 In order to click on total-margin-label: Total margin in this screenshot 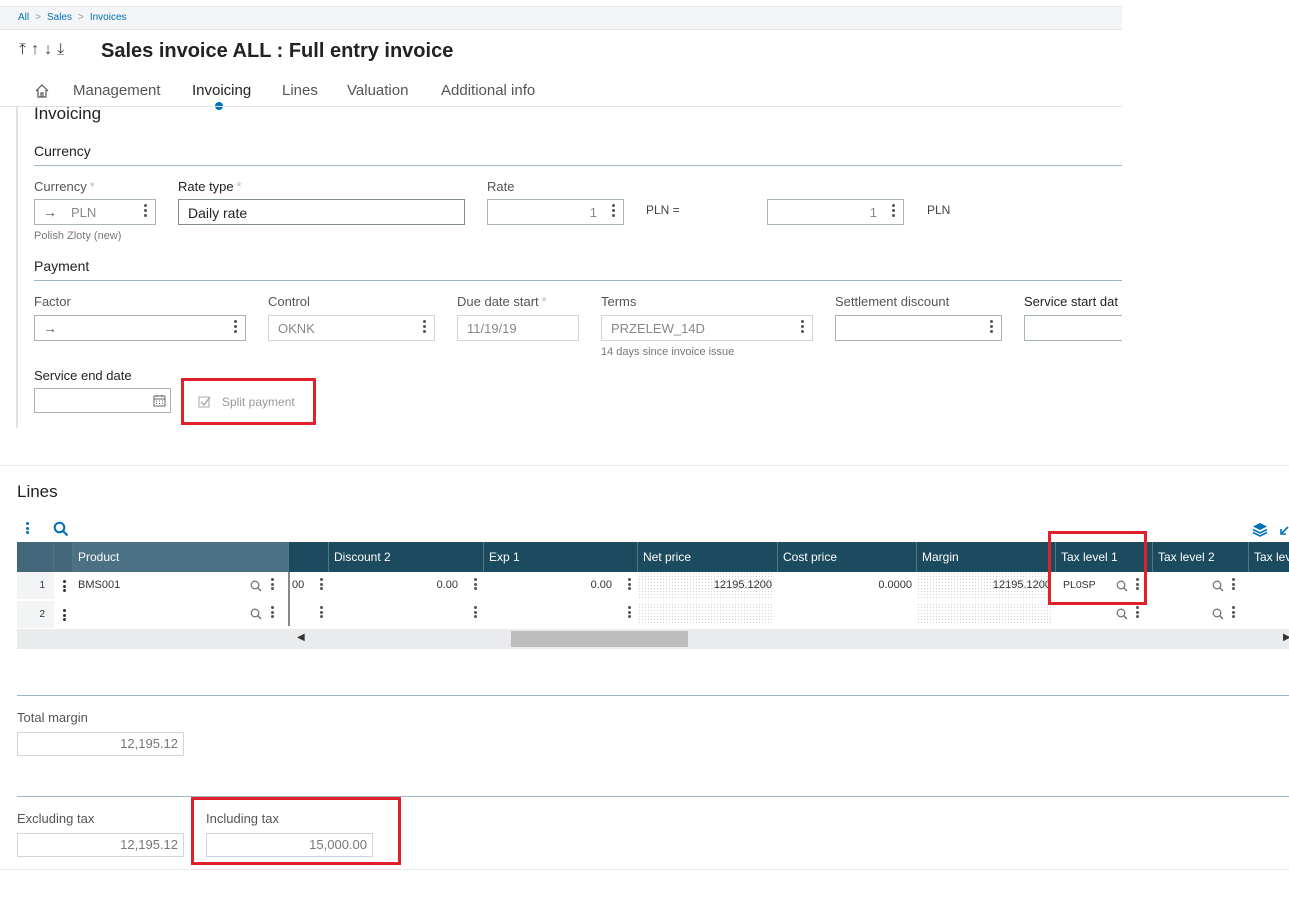, I will do `click(52, 717)`.